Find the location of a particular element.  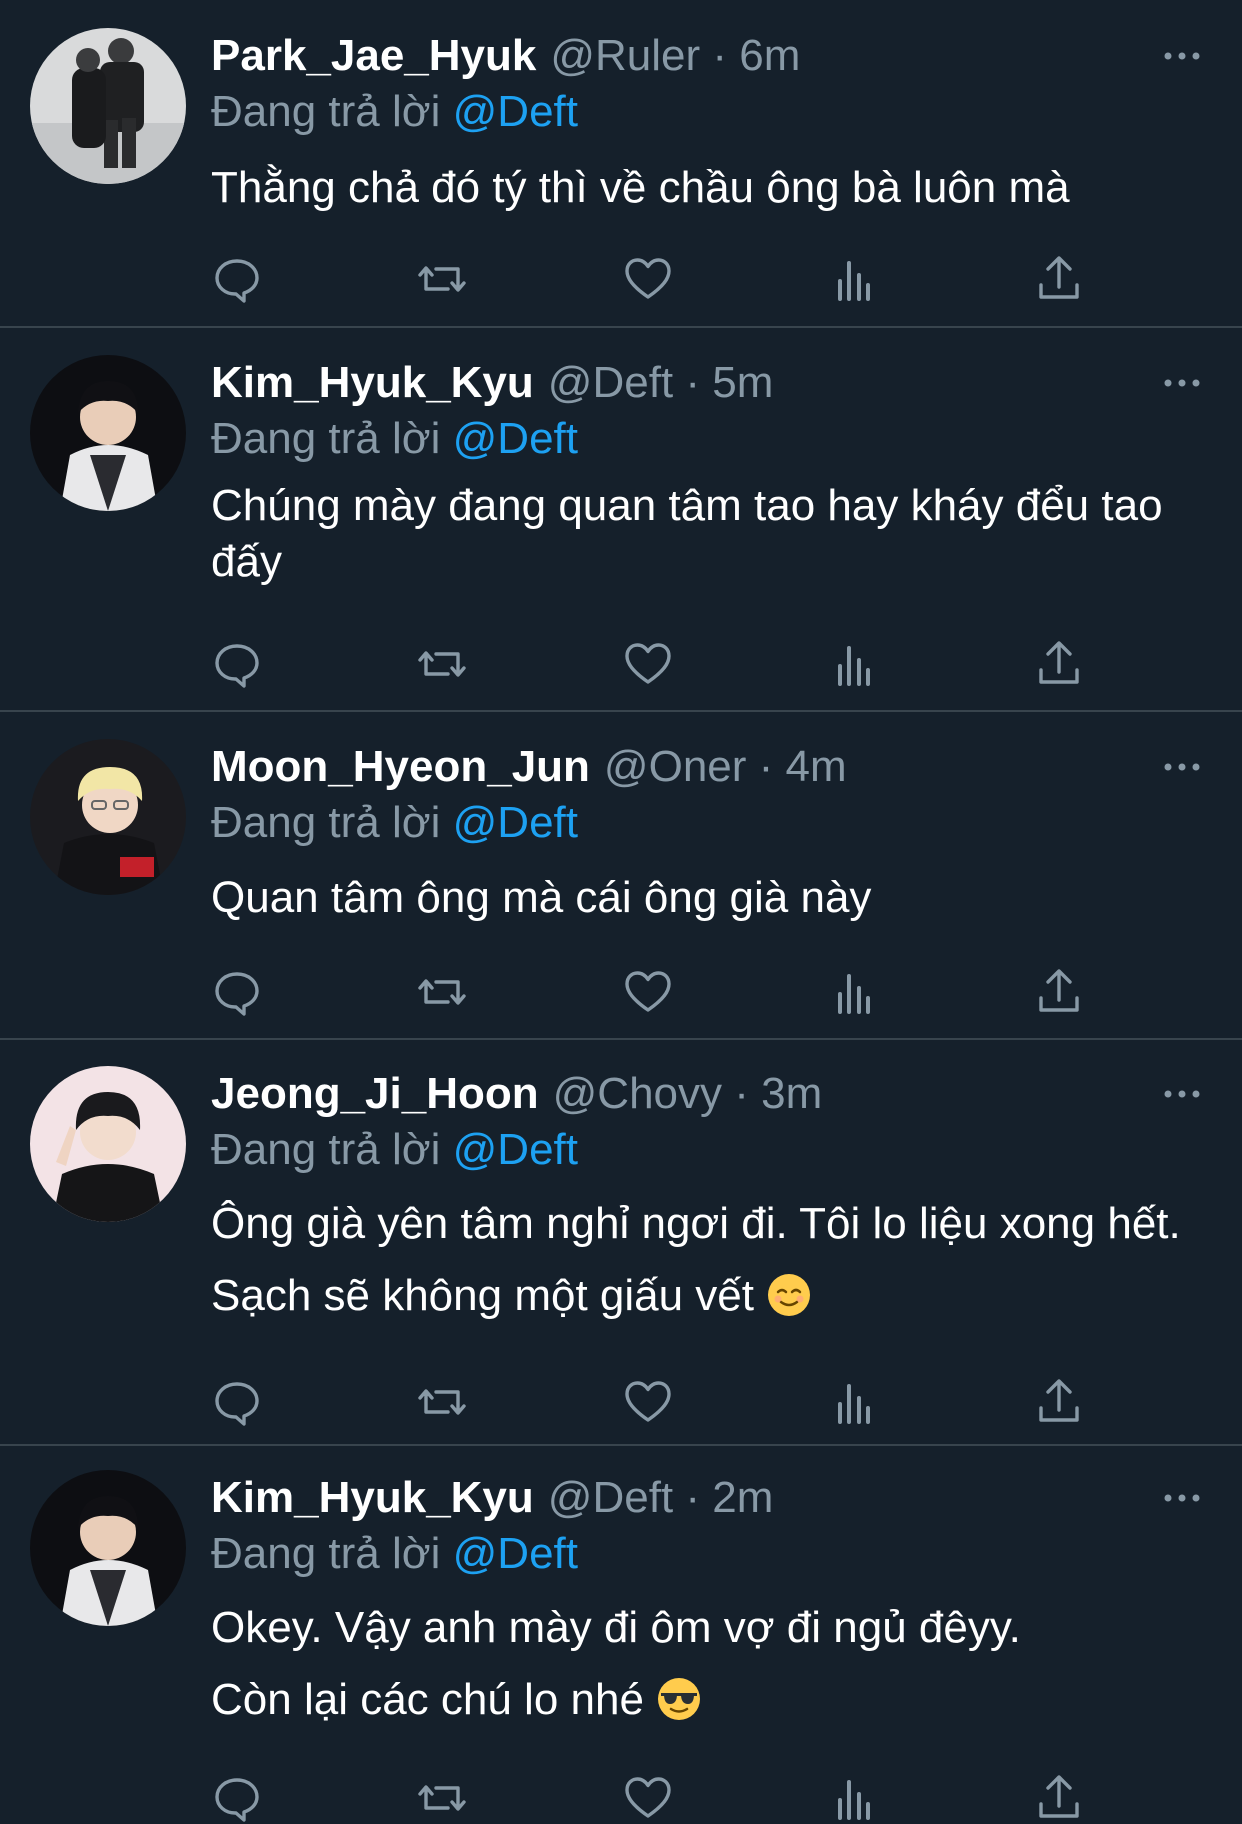

tweet-header: Park_Jae_Hyuk @Ruler · 6m is located at coordinates (505, 56).